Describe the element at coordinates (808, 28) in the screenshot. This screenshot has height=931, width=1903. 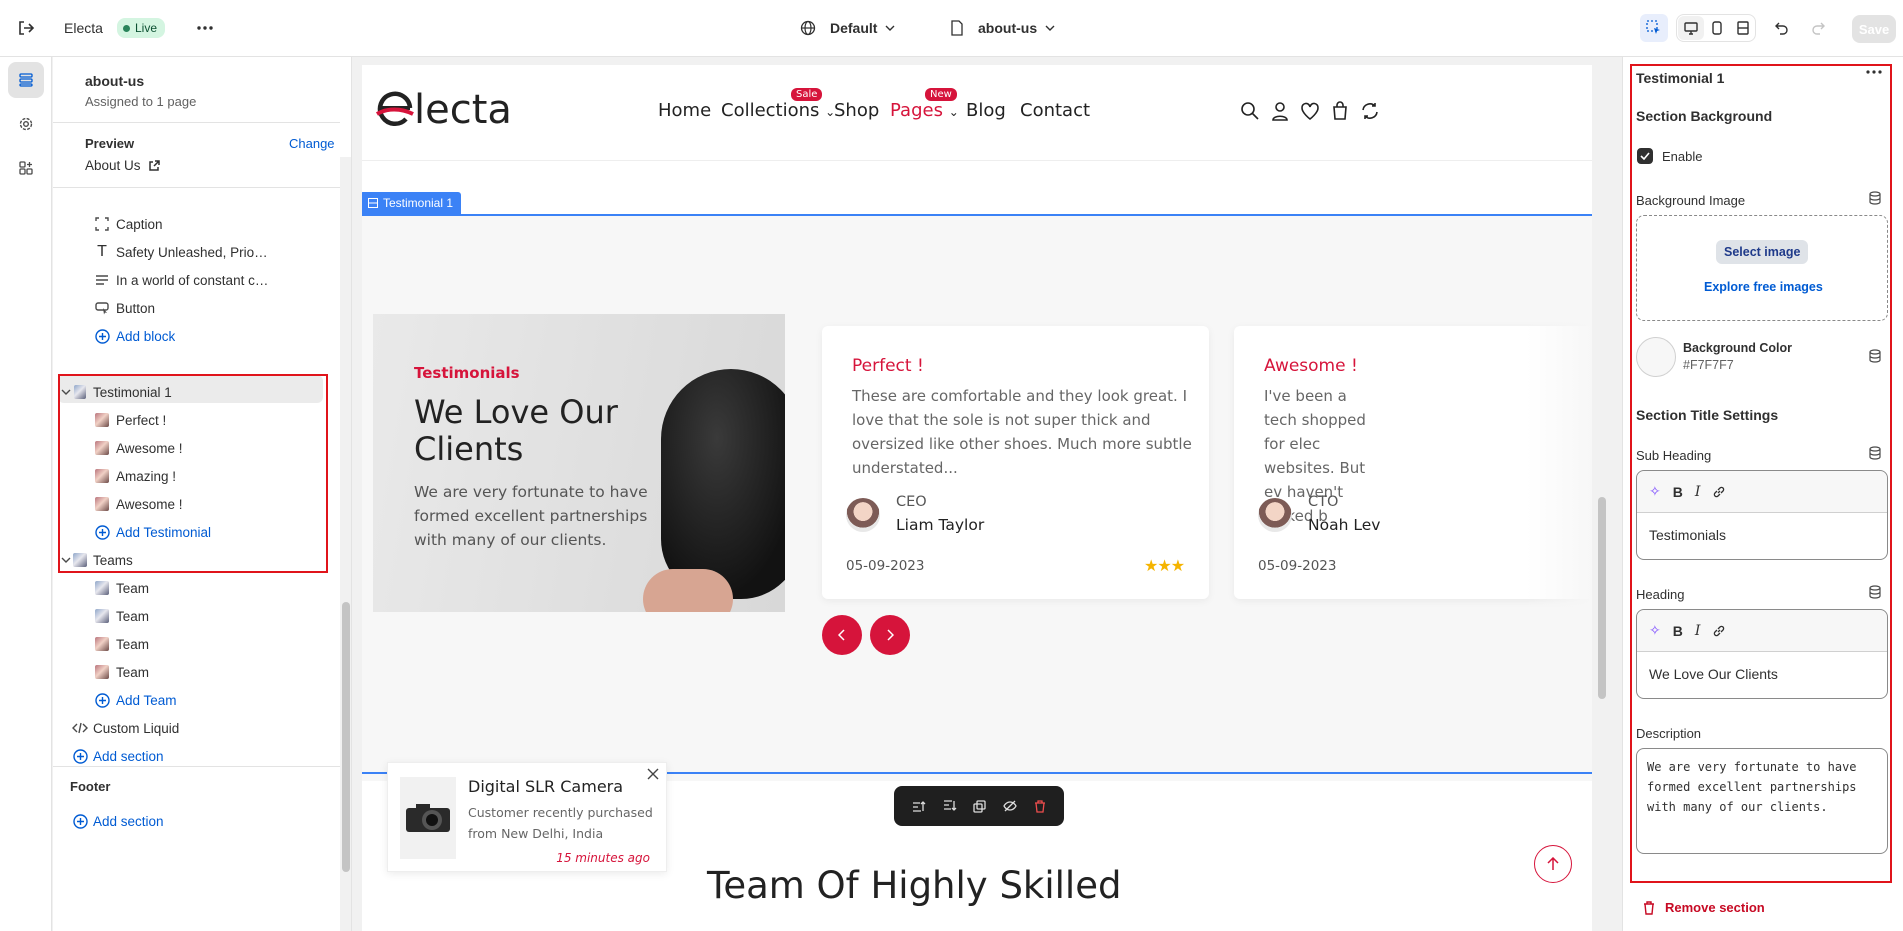
I see `globe-icon` at that location.